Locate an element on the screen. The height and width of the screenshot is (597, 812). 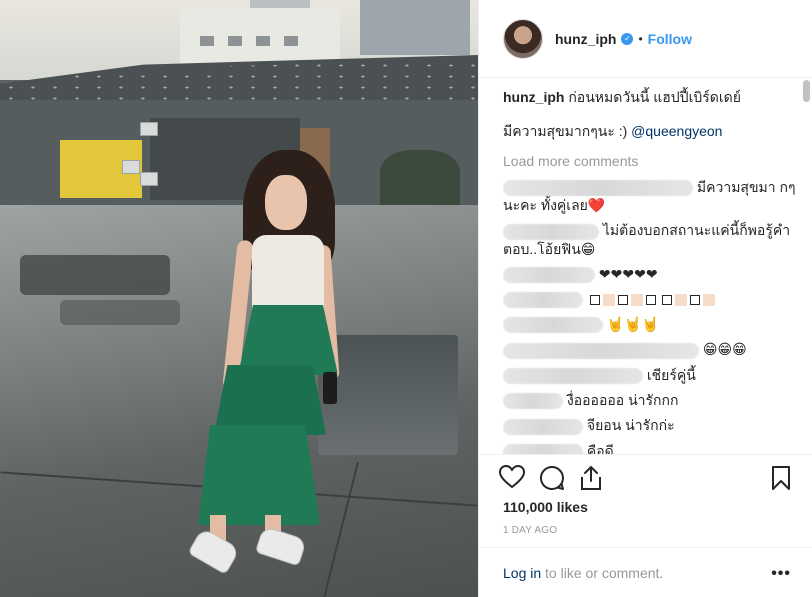
photo-face is located at coordinates (286, 202).